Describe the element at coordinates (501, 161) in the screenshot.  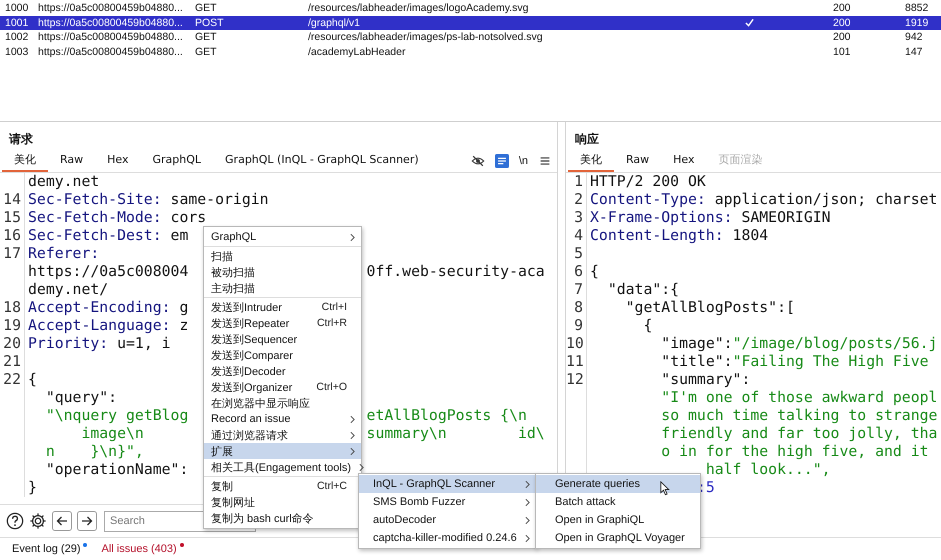
I see `wrap-lines-icon` at that location.